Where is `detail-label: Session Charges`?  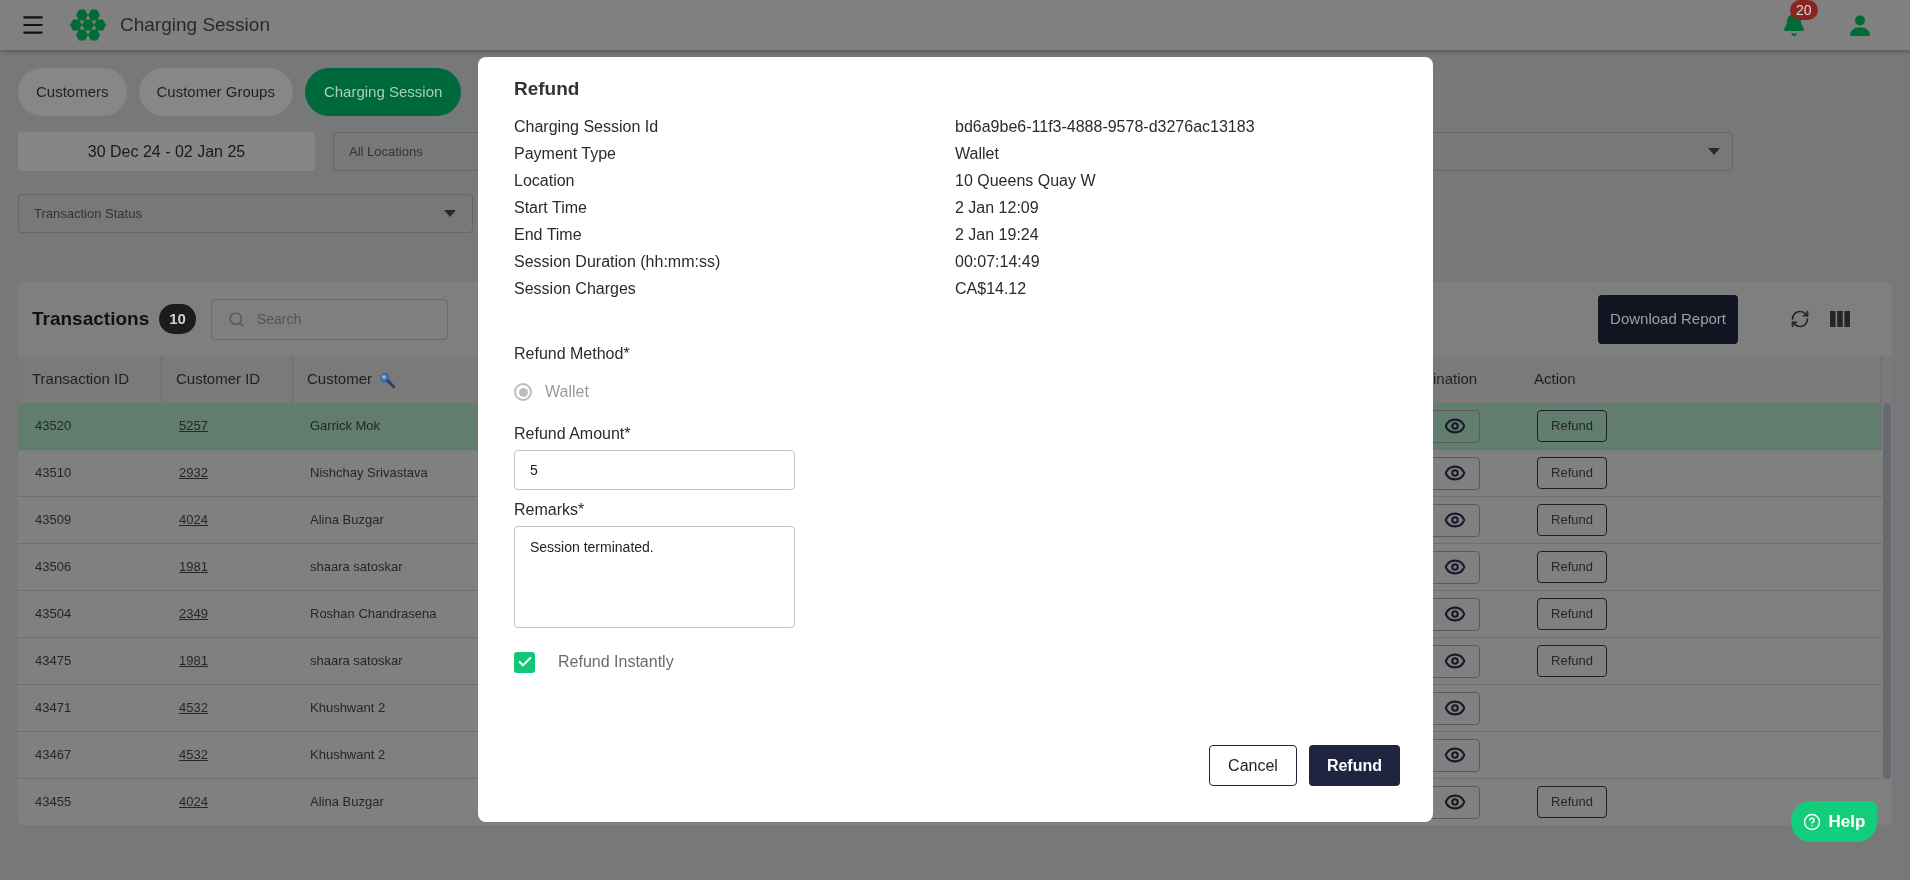 detail-label: Session Charges is located at coordinates (575, 288).